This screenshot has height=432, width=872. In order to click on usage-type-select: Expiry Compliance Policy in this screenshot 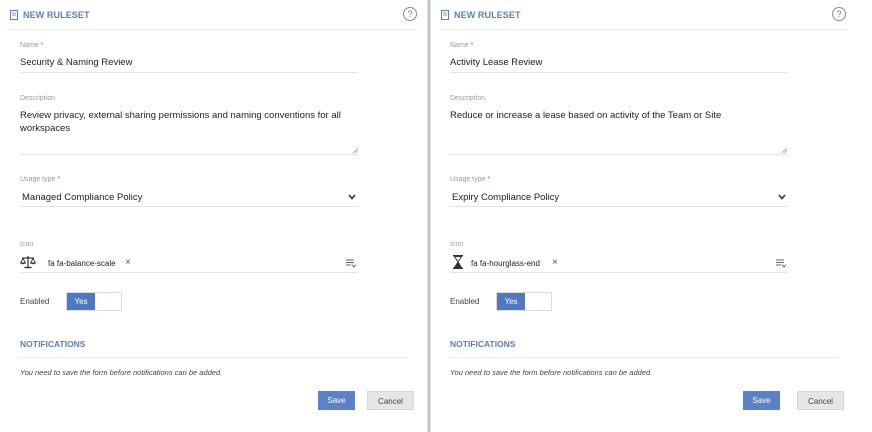, I will do `click(505, 197)`.